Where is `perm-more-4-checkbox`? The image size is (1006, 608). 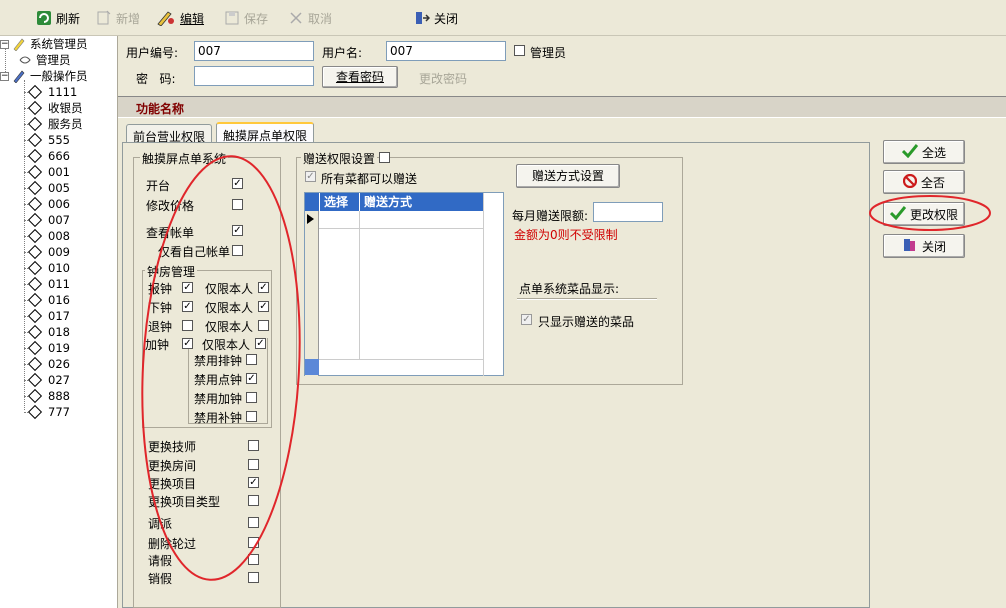
perm-more-4-checkbox is located at coordinates (253, 522).